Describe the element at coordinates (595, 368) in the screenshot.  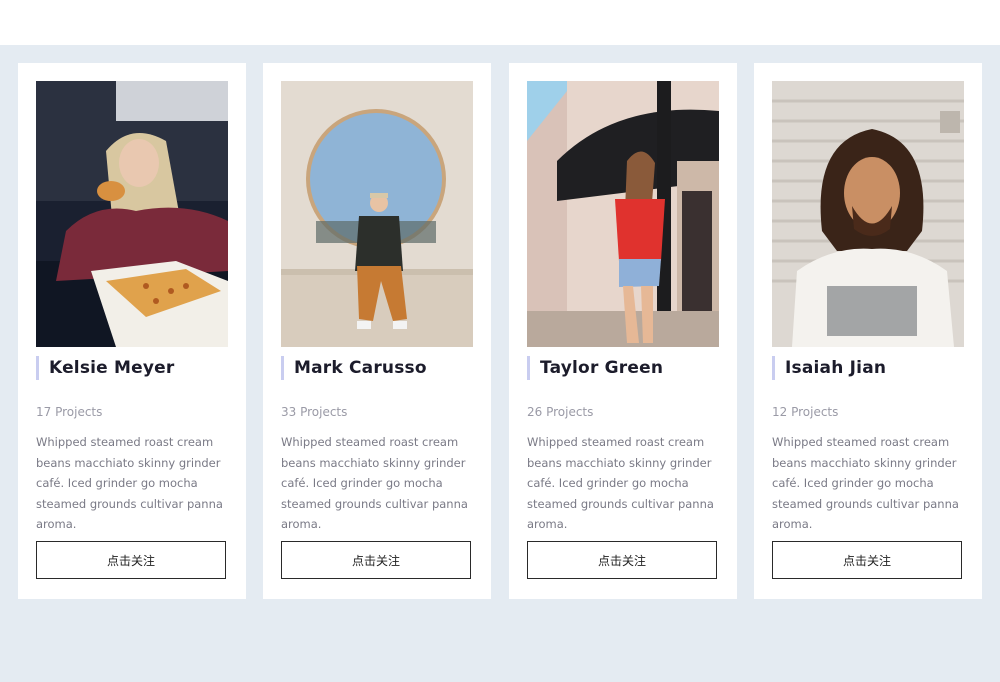
I see `member-name: Taylor Green` at that location.